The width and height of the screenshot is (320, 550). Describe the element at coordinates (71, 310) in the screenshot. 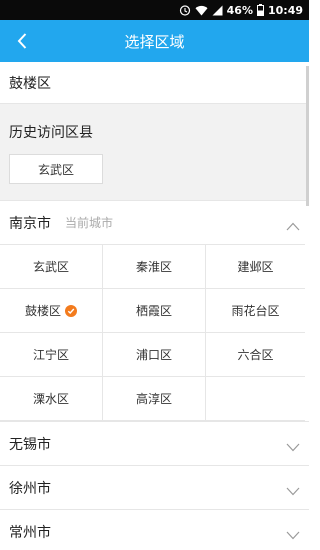

I see `check-icon` at that location.